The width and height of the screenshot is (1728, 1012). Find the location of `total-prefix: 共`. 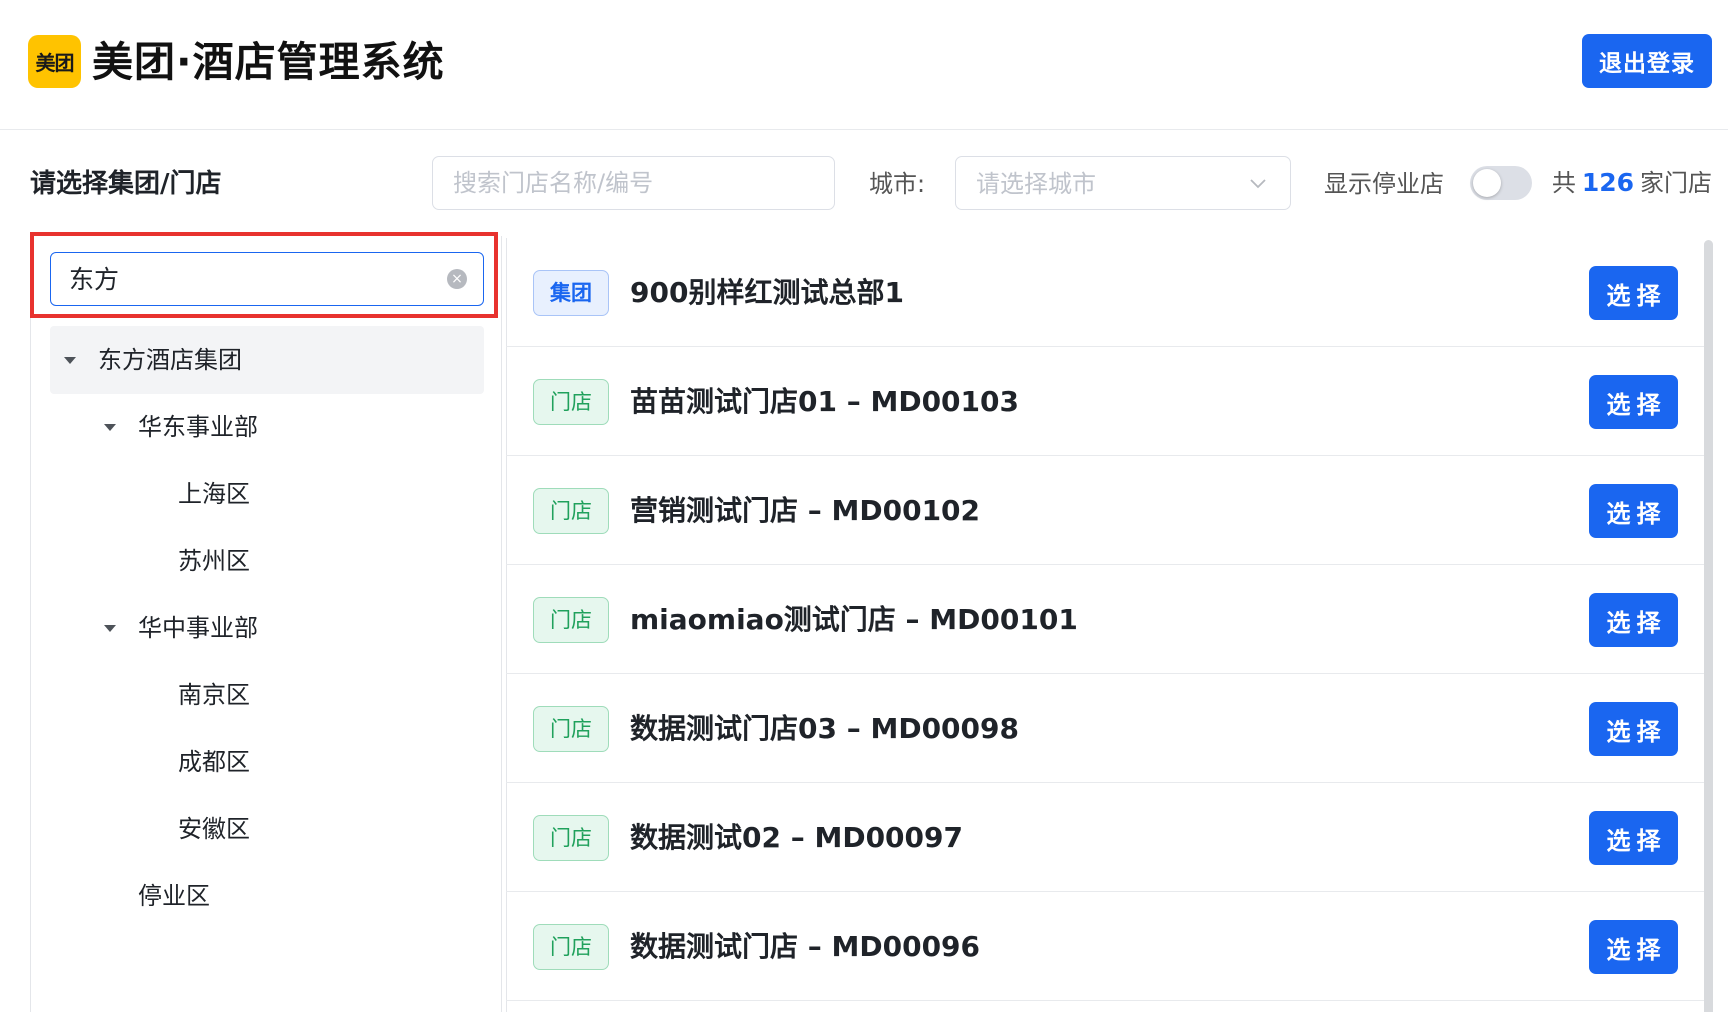

total-prefix: 共 is located at coordinates (1563, 183).